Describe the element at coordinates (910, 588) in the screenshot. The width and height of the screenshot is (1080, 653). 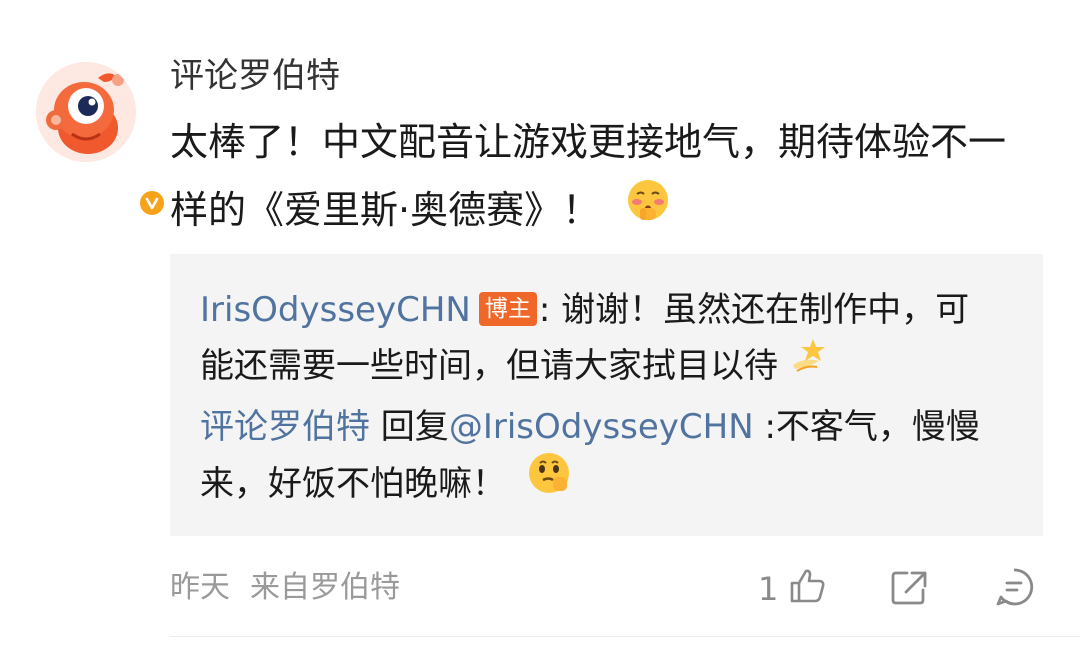
I see `share-icon` at that location.